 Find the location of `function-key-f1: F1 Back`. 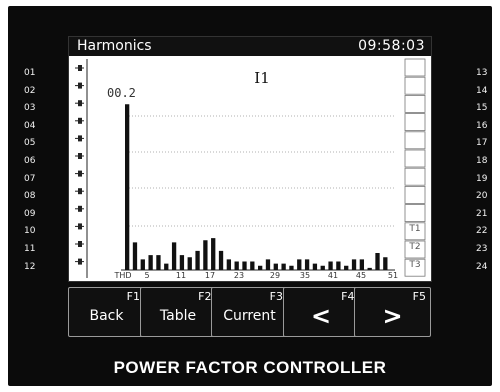

function-key-f1: F1 Back is located at coordinates (106, 312).